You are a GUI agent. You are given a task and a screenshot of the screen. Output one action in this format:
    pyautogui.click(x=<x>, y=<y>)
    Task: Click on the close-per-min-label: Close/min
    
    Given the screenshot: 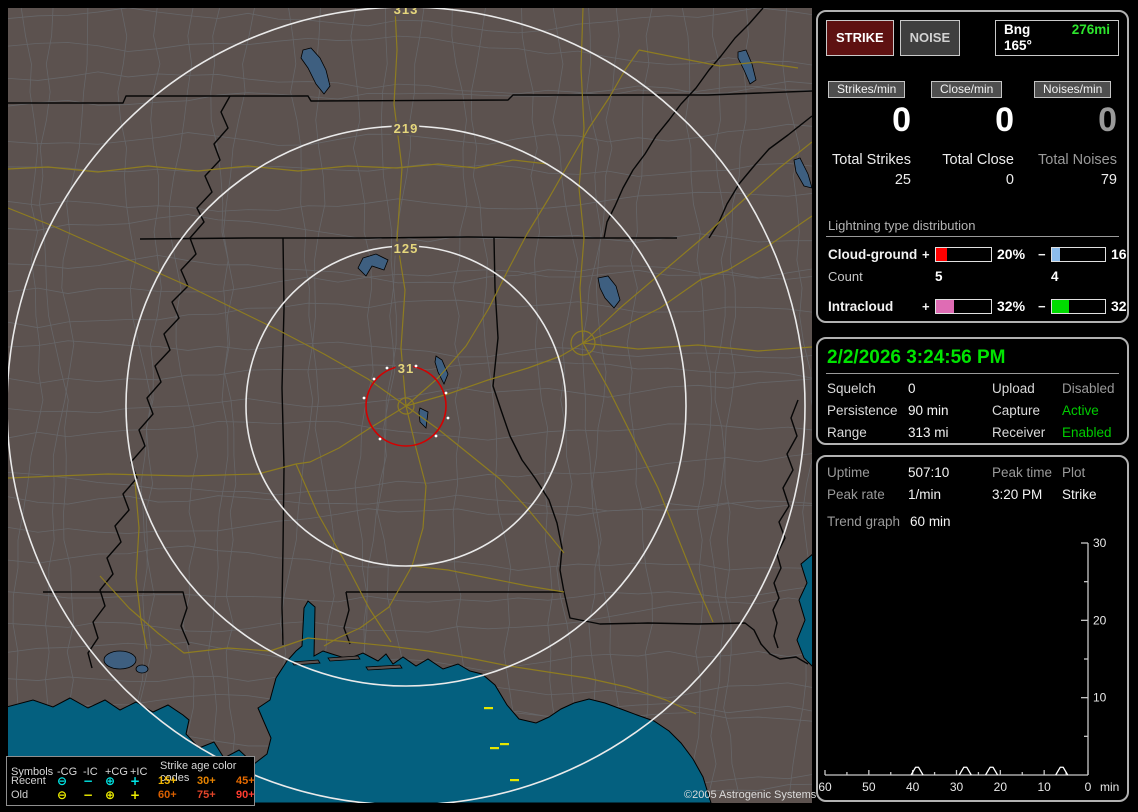 What is the action you would take?
    pyautogui.click(x=967, y=89)
    